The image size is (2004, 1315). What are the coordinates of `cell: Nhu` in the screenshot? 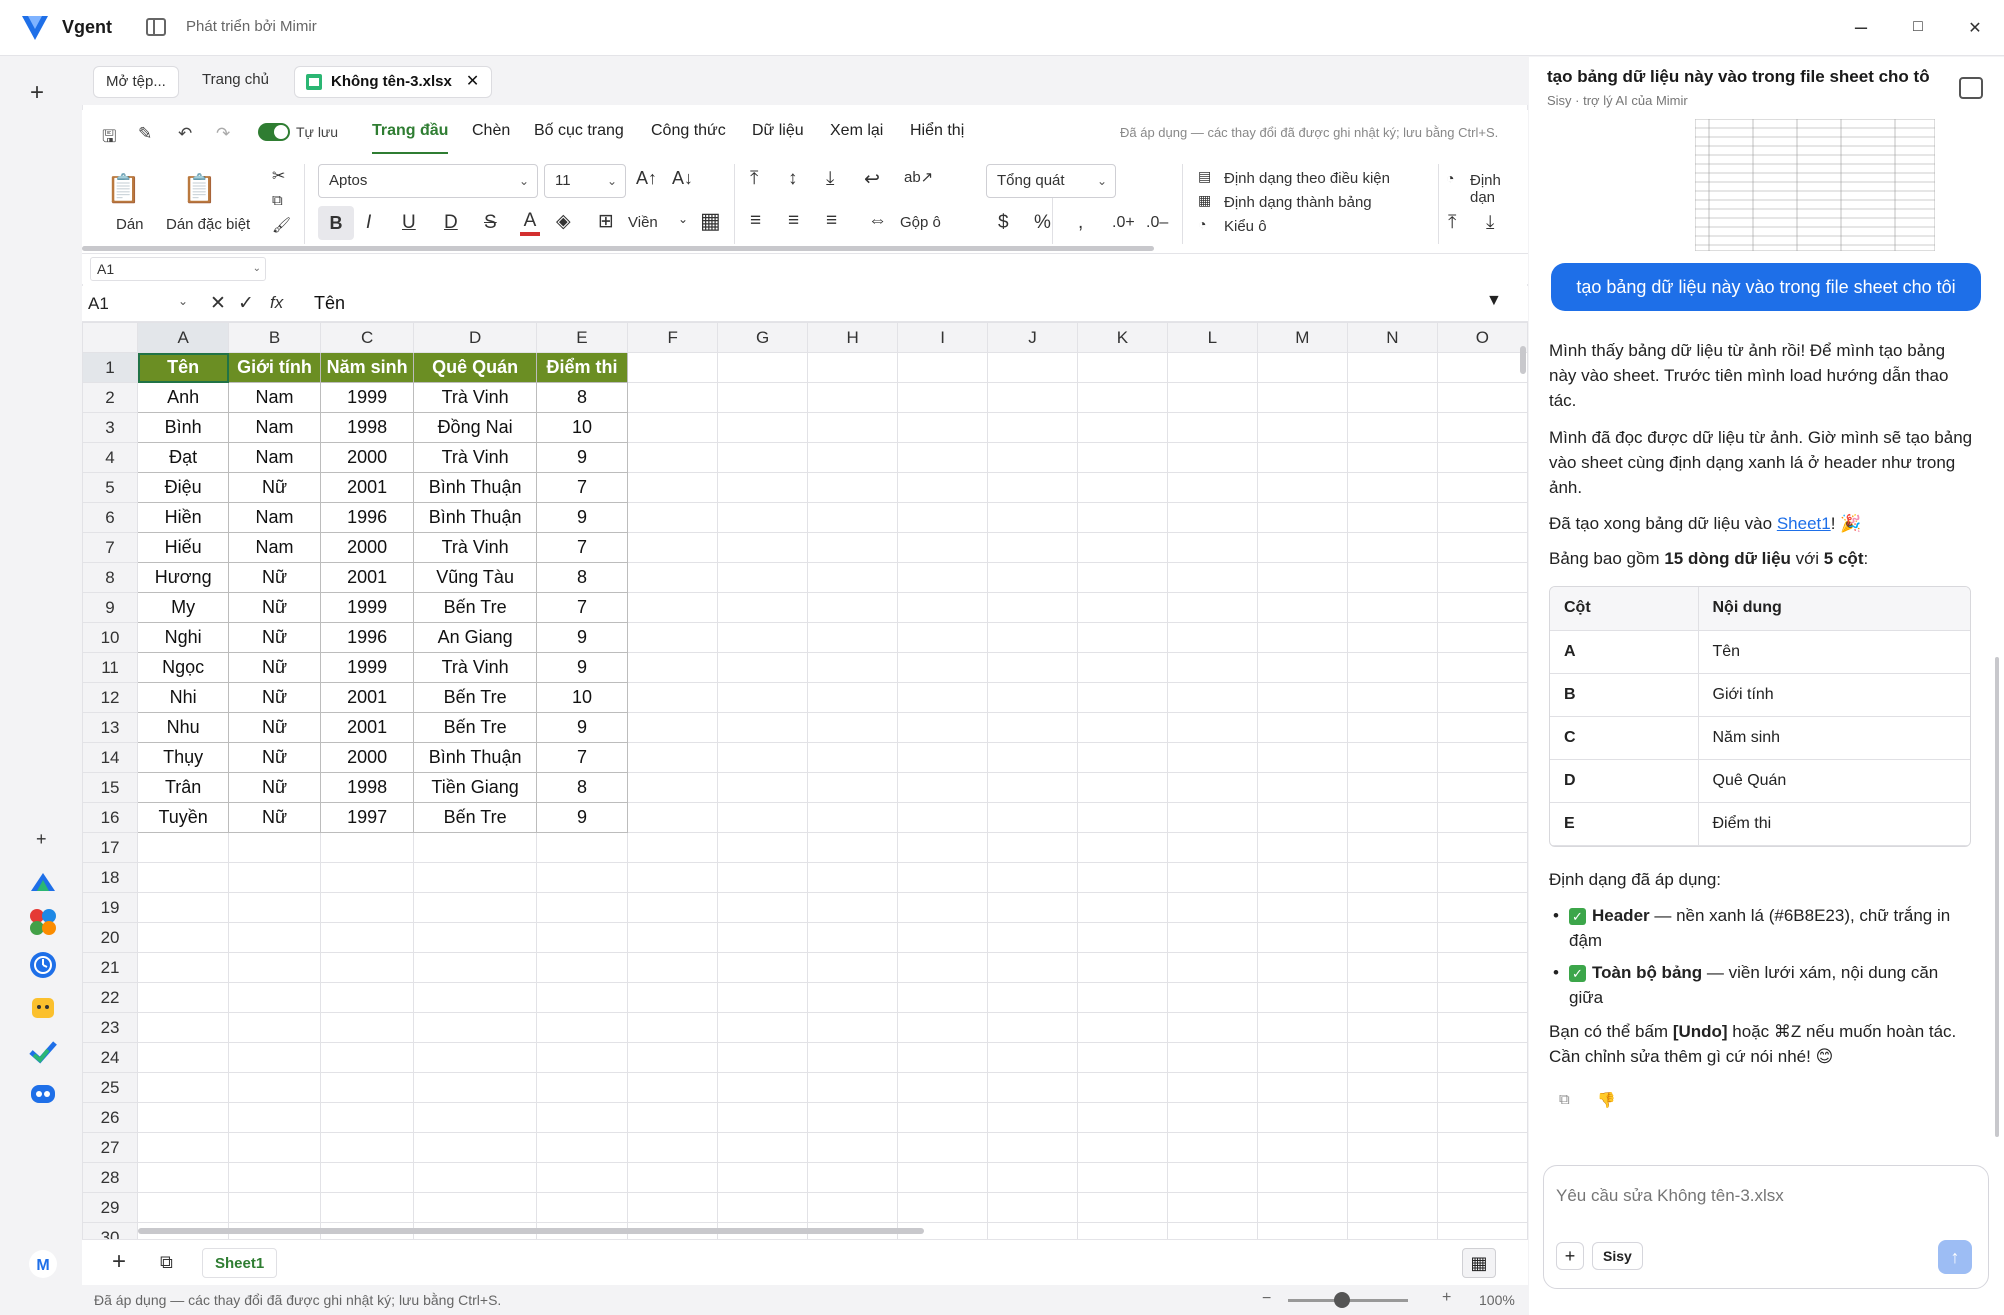 It's located at (183, 727).